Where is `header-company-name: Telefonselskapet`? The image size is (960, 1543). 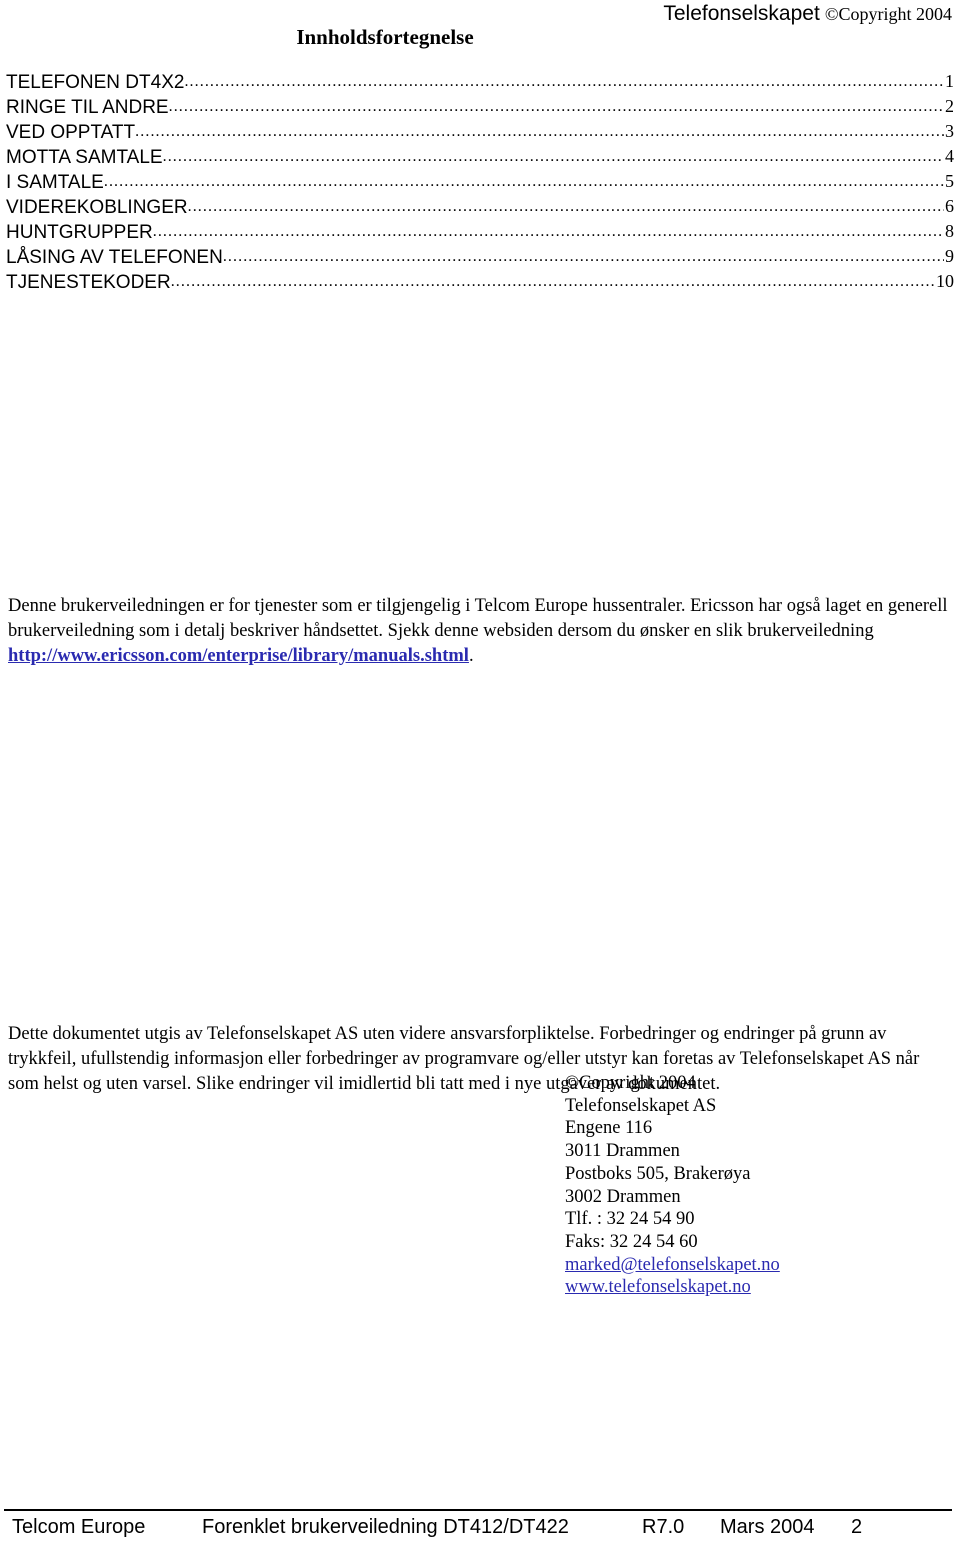
header-company-name: Telefonselskapet is located at coordinates (741, 13).